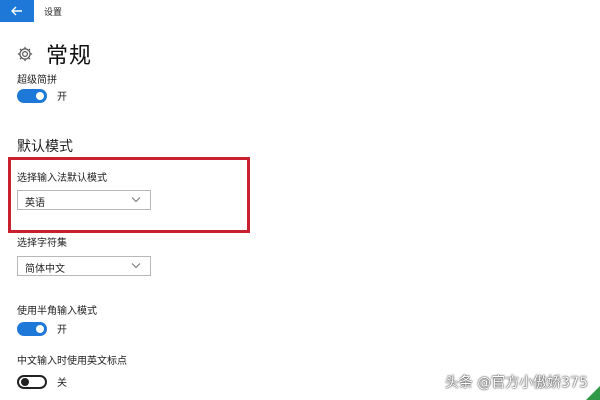 Image resolution: width=600 pixels, height=400 pixels. I want to click on english-punct-state: 关, so click(62, 383).